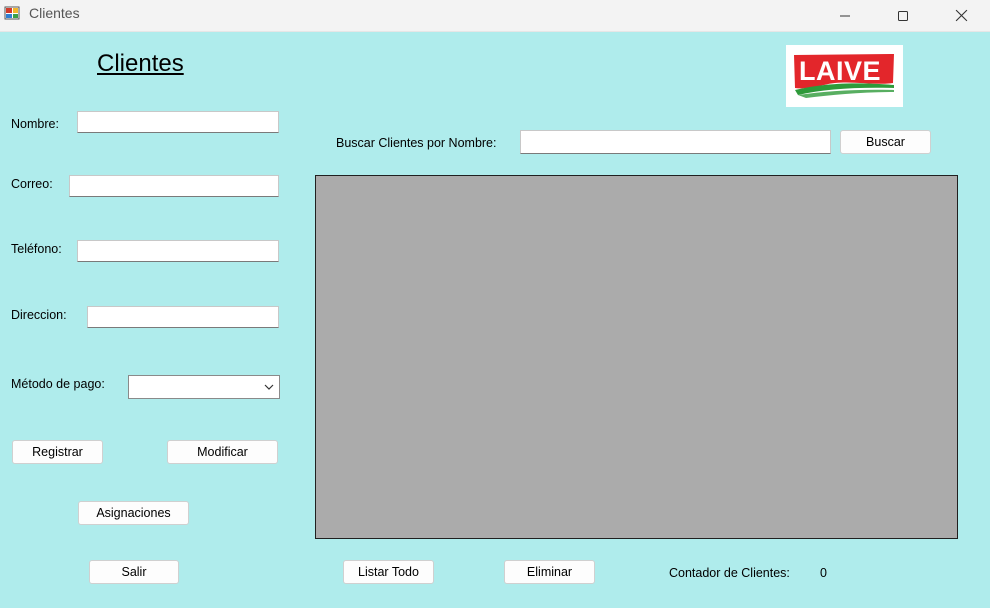 This screenshot has width=990, height=608. What do you see at coordinates (178, 122) in the screenshot?
I see `nombre-field` at bounding box center [178, 122].